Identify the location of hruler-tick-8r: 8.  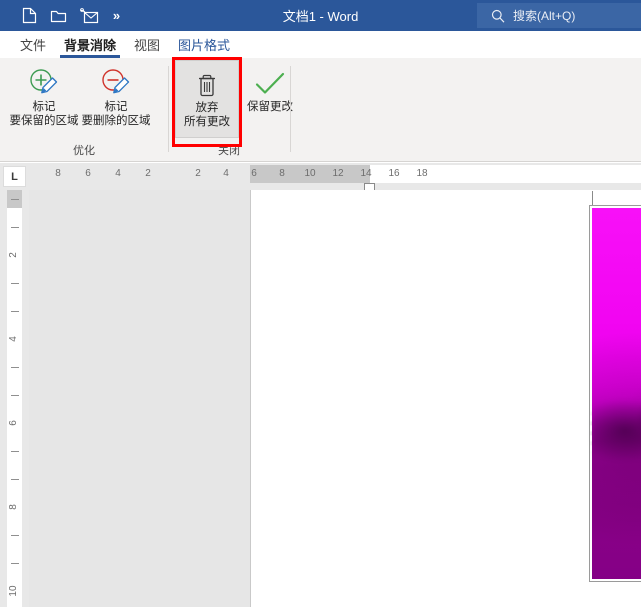
(282, 173).